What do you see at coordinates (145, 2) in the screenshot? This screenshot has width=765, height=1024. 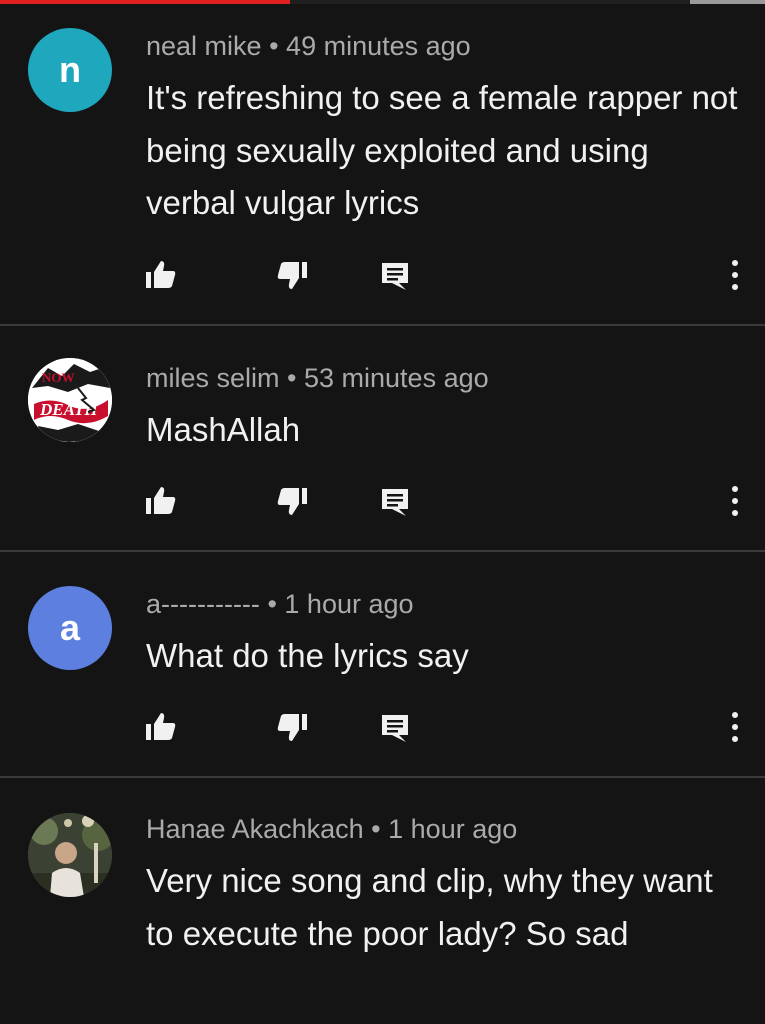 I see `progress-played` at bounding box center [145, 2].